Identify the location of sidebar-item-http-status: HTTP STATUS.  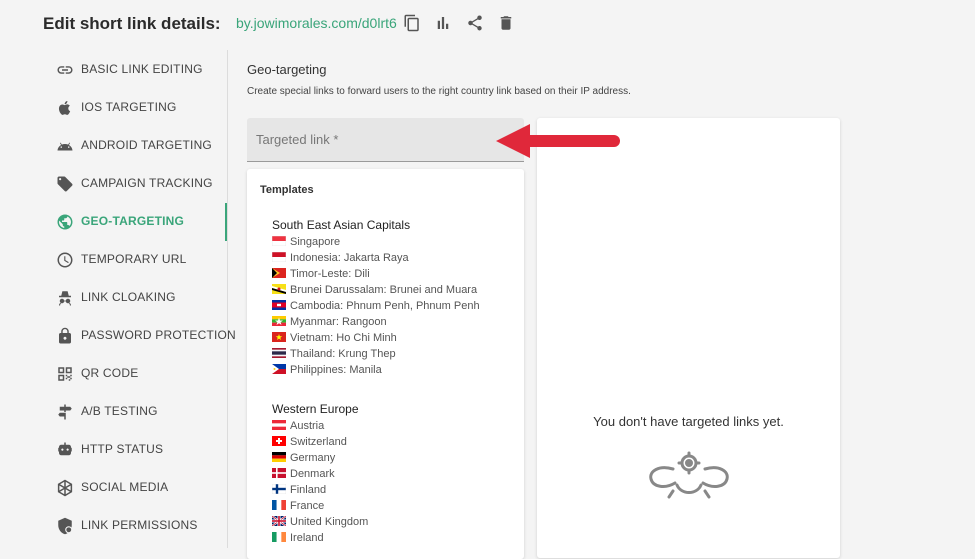
(114, 450).